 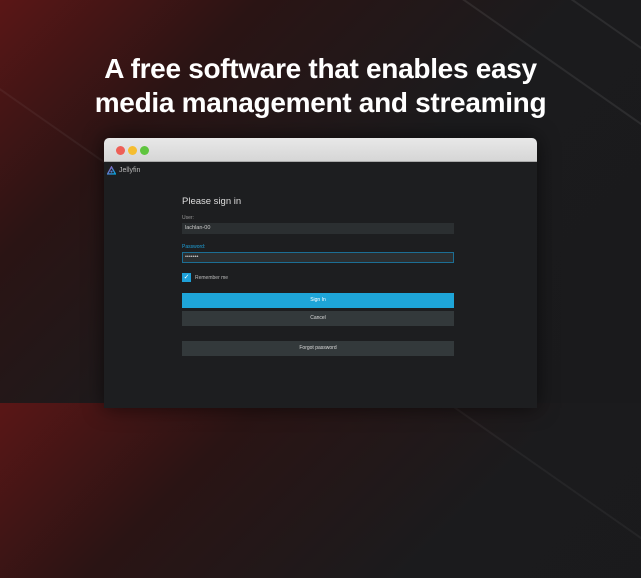 I want to click on app-name: Jellyfin, so click(x=130, y=170).